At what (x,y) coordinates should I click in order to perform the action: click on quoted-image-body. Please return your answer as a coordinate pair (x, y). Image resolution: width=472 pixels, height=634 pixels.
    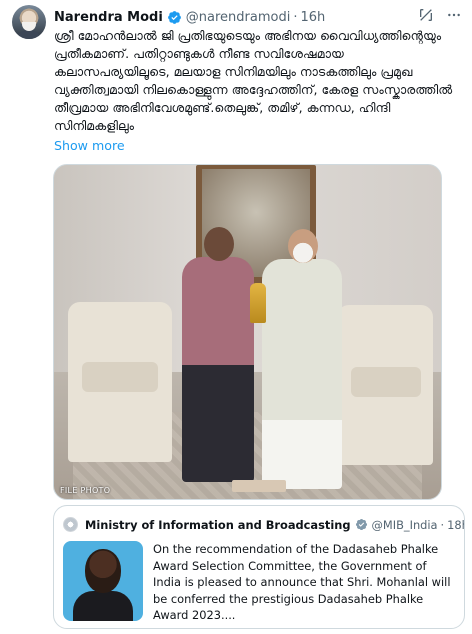
    Looking at the image, I should click on (103, 606).